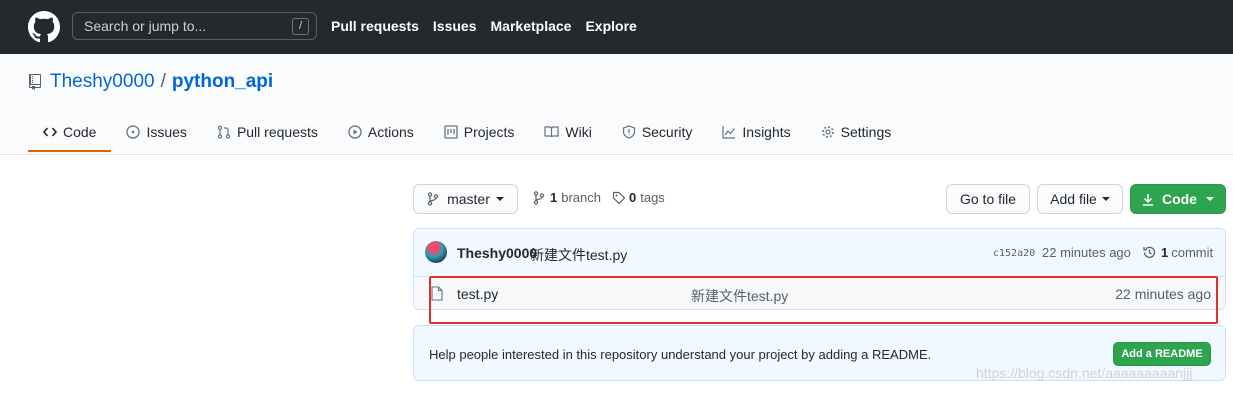 The width and height of the screenshot is (1233, 394). Describe the element at coordinates (633, 197) in the screenshot. I see `tag-count: 0` at that location.